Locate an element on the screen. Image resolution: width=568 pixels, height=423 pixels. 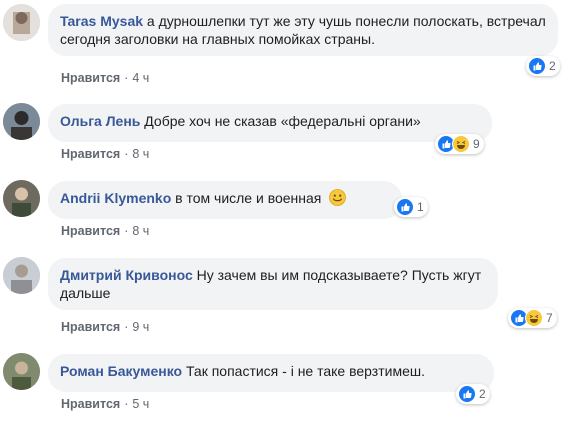
reactions-summary: 9 is located at coordinates (459, 144).